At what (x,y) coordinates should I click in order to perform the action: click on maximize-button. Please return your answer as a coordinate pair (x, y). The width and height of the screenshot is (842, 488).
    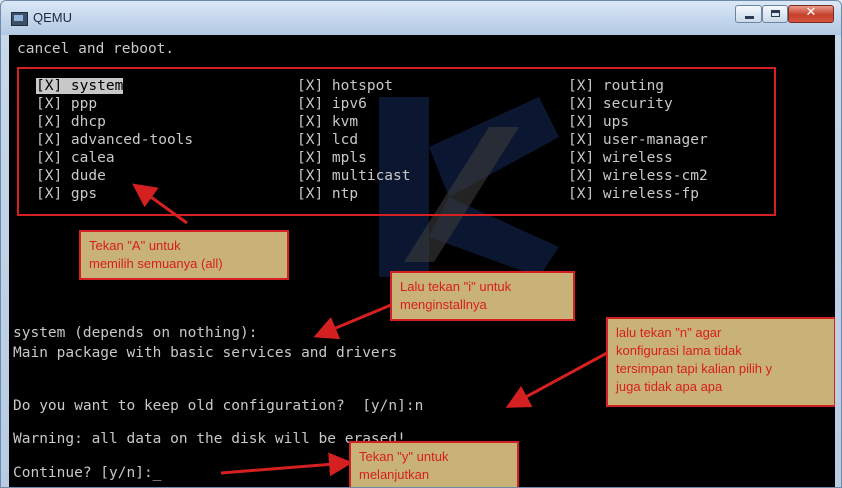
    Looking at the image, I should click on (775, 14).